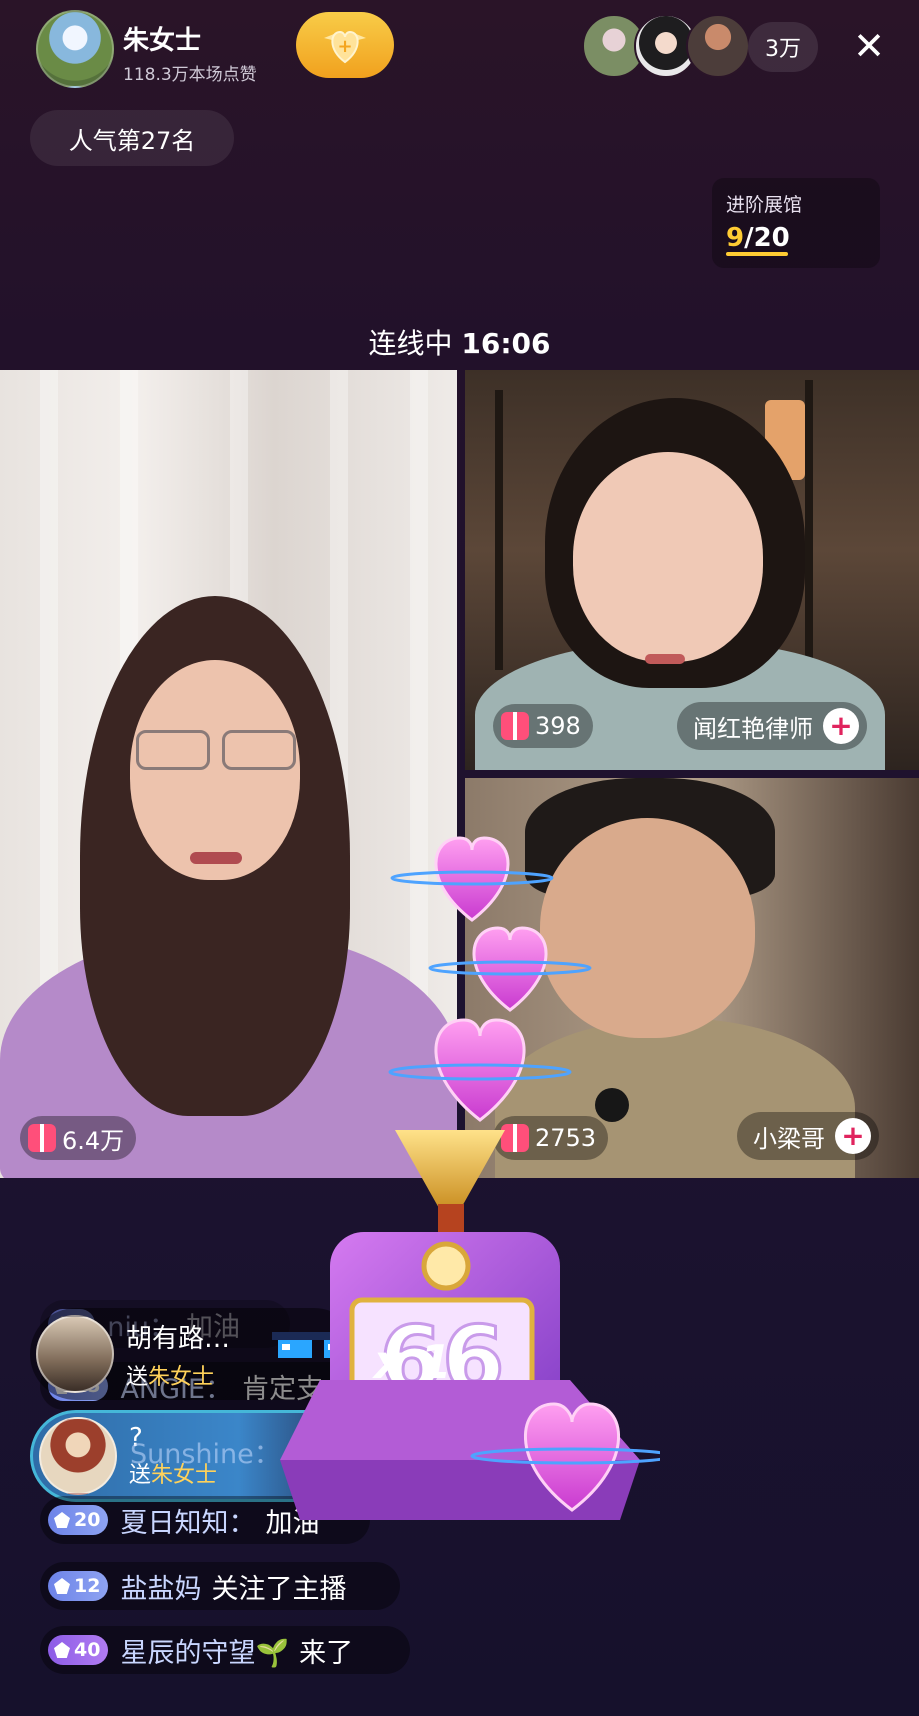 Image resolution: width=919 pixels, height=1716 pixels. I want to click on popularity-rank: 人气第27名, so click(132, 138).